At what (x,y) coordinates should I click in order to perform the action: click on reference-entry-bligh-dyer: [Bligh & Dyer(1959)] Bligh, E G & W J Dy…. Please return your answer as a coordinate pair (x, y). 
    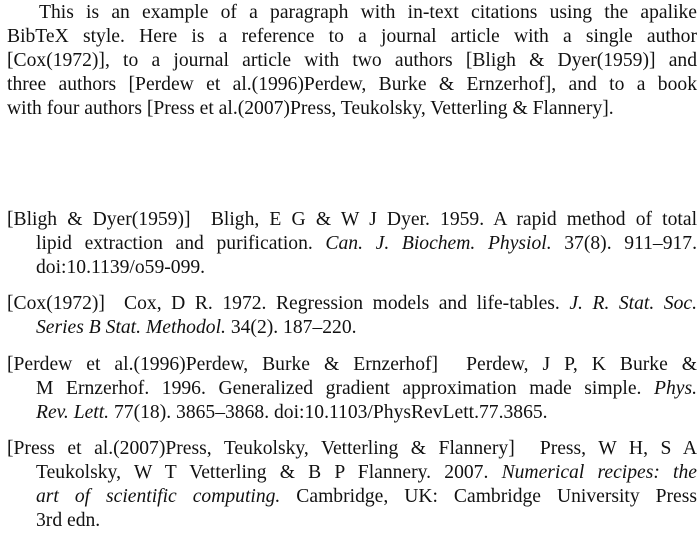
    Looking at the image, I should click on (352, 244).